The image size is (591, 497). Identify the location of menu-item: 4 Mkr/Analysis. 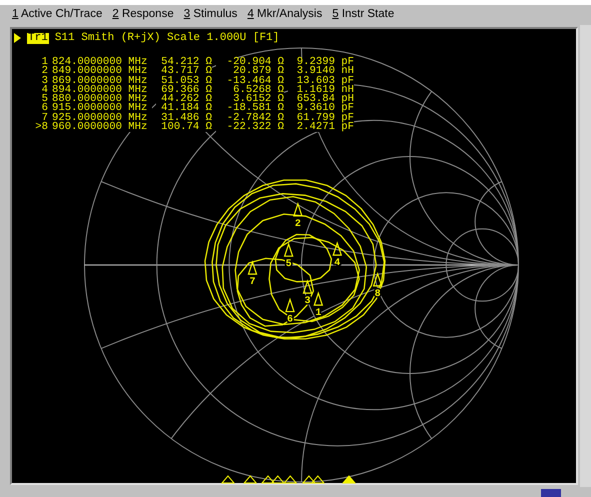
(284, 15).